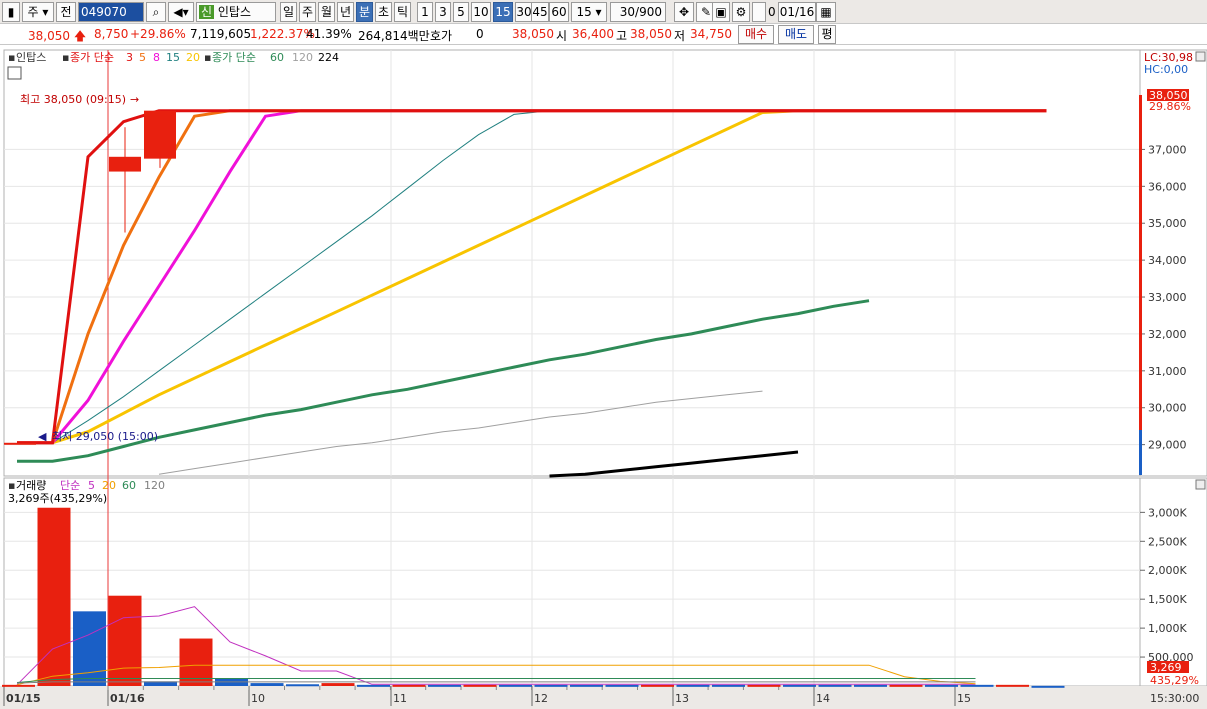 This screenshot has width=1207, height=709. What do you see at coordinates (562, 36) in the screenshot?
I see `open-label: 시` at bounding box center [562, 36].